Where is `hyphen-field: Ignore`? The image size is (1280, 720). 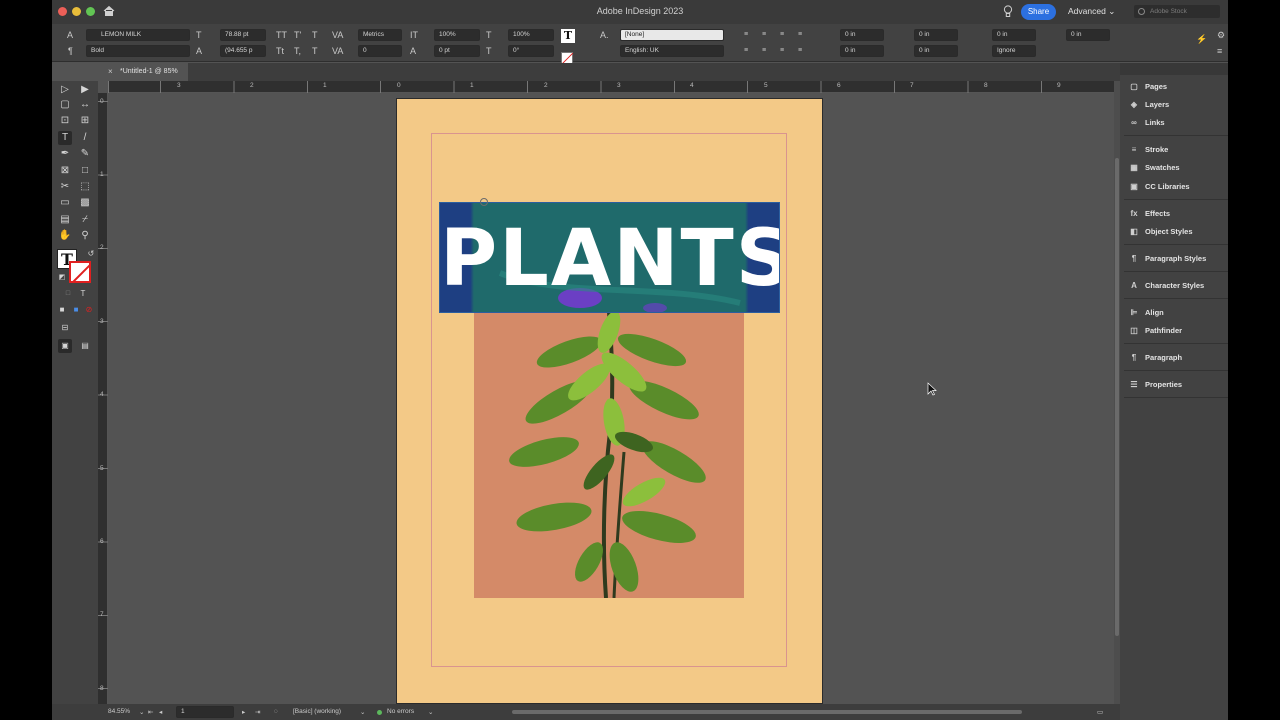 hyphen-field: Ignore is located at coordinates (1014, 51).